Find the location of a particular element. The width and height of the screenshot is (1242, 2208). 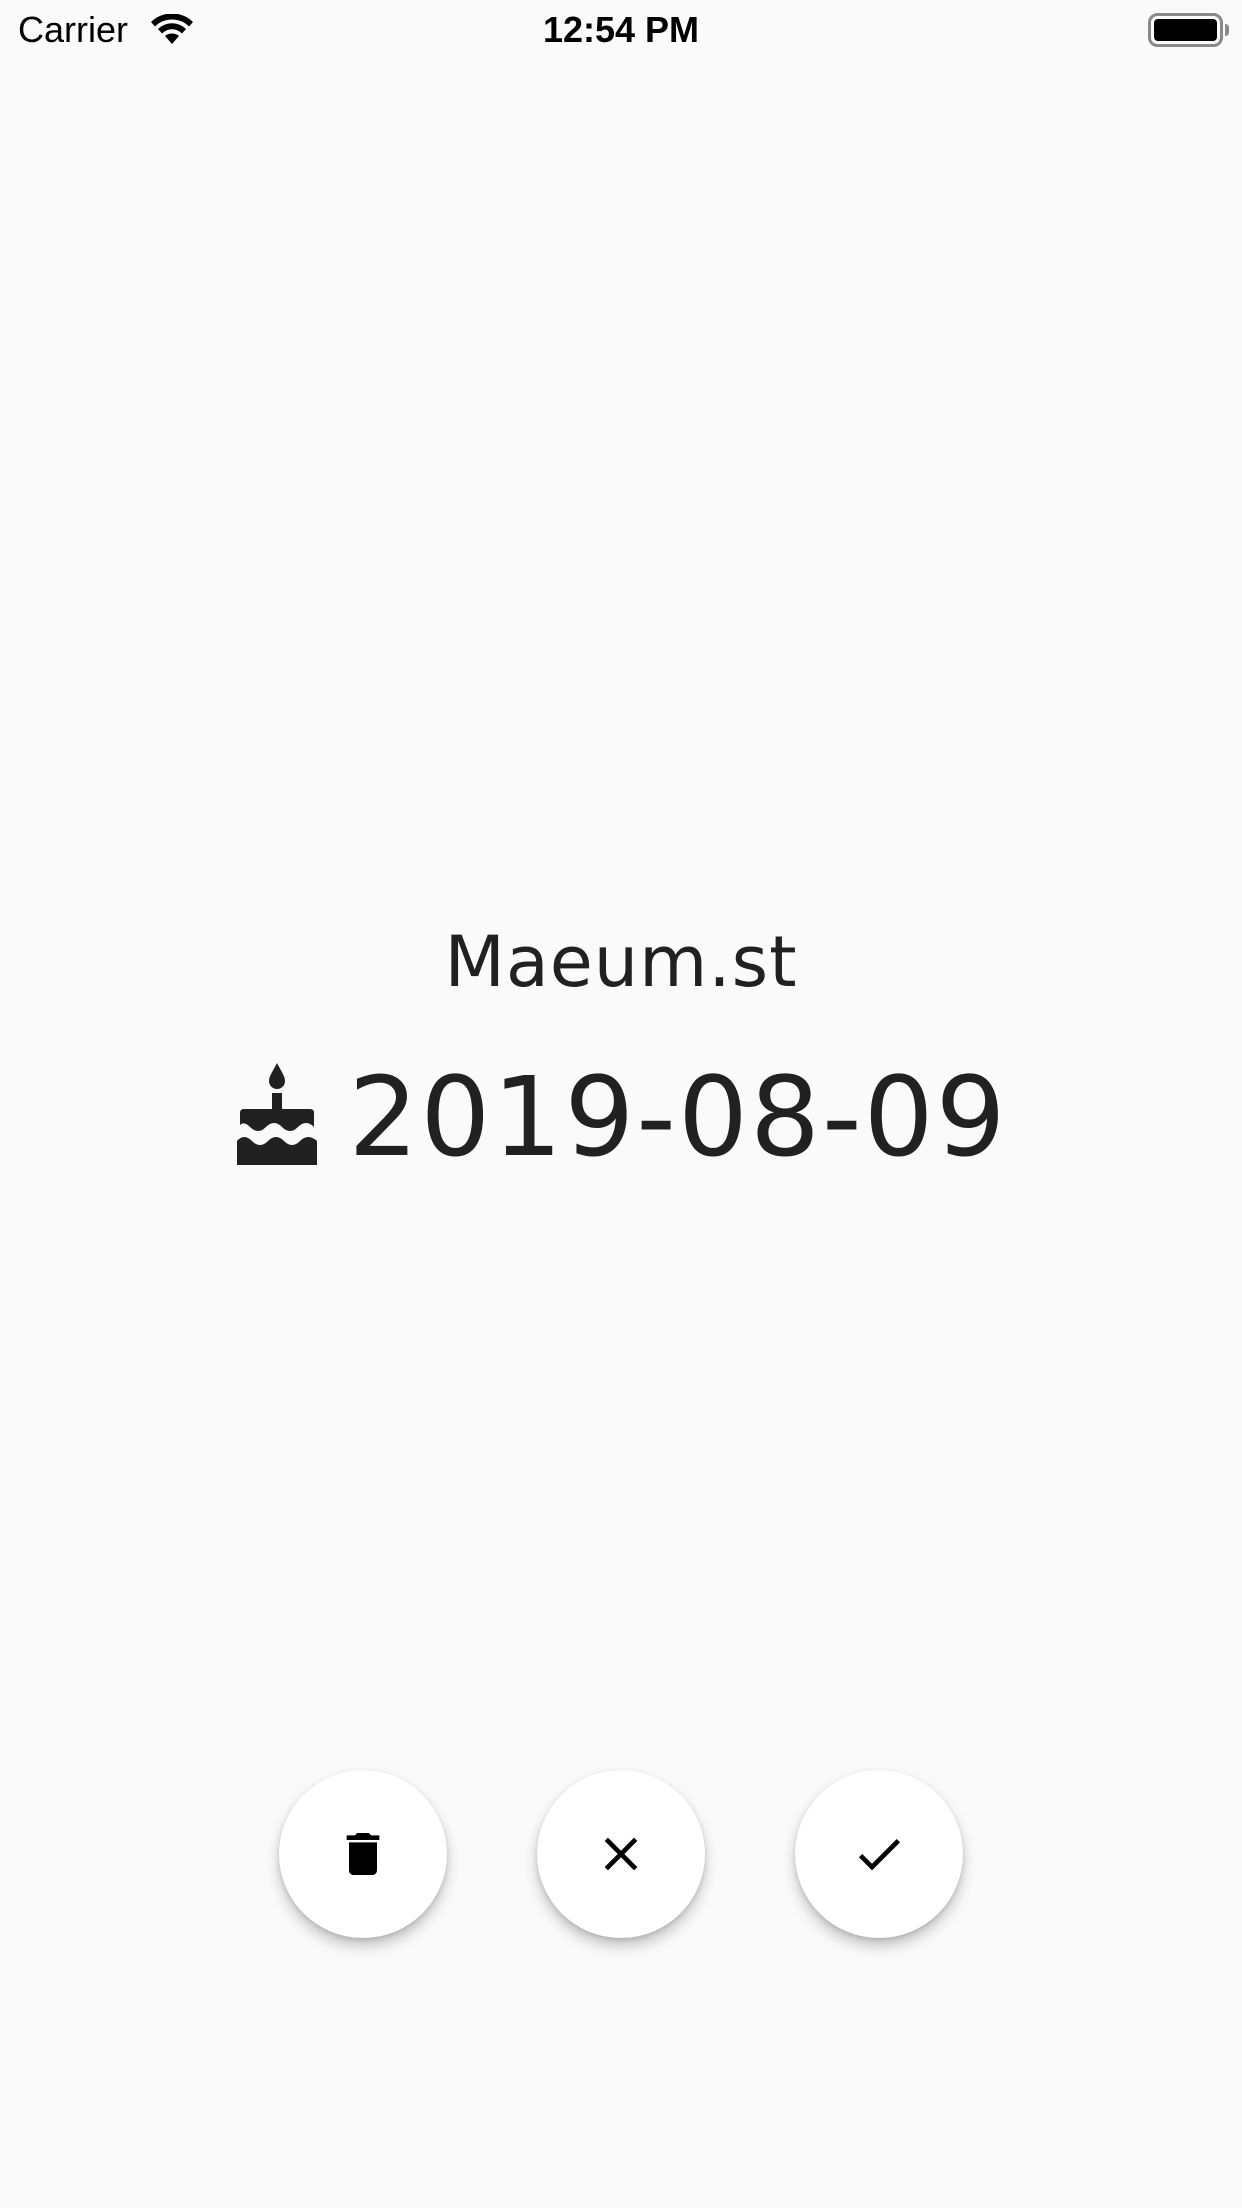

birthday-row: 2019-08-09 is located at coordinates (621, 1117).